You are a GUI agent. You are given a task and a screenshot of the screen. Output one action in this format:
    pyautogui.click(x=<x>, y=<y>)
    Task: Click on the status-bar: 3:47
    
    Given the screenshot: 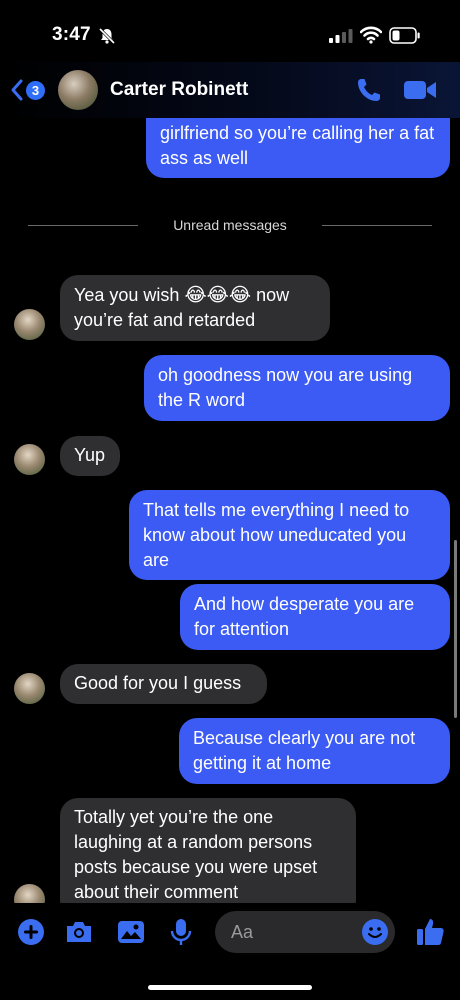 What is the action you would take?
    pyautogui.click(x=230, y=30)
    